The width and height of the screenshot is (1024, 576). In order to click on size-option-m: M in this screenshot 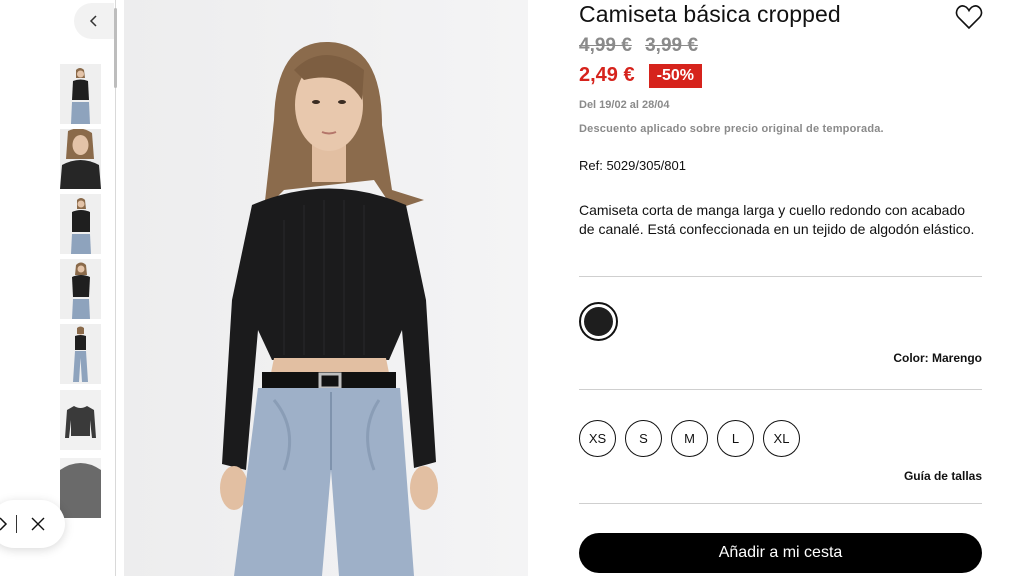, I will do `click(689, 438)`.